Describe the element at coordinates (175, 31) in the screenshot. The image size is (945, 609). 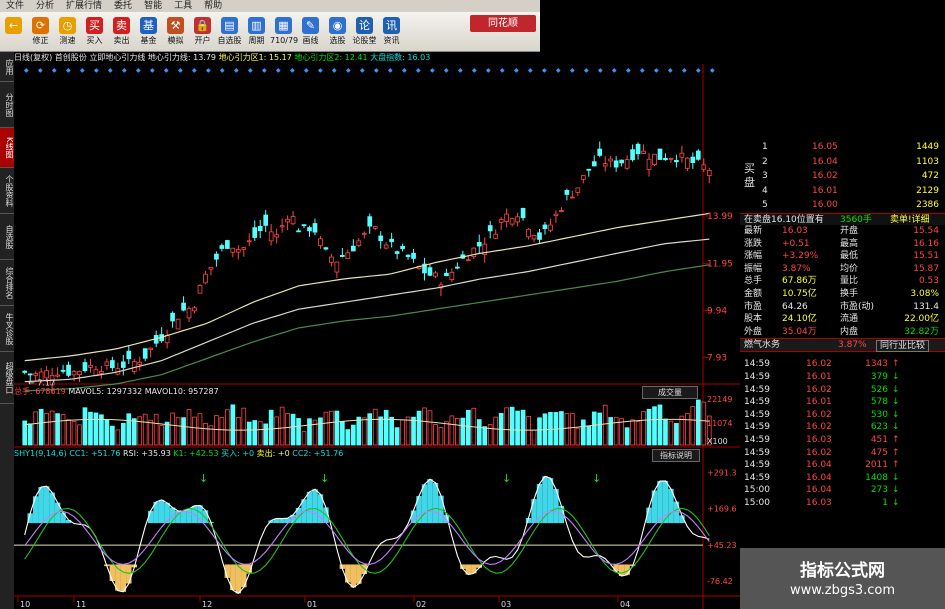
I see `toolbar-button-6: ⚒ 模拟` at that location.